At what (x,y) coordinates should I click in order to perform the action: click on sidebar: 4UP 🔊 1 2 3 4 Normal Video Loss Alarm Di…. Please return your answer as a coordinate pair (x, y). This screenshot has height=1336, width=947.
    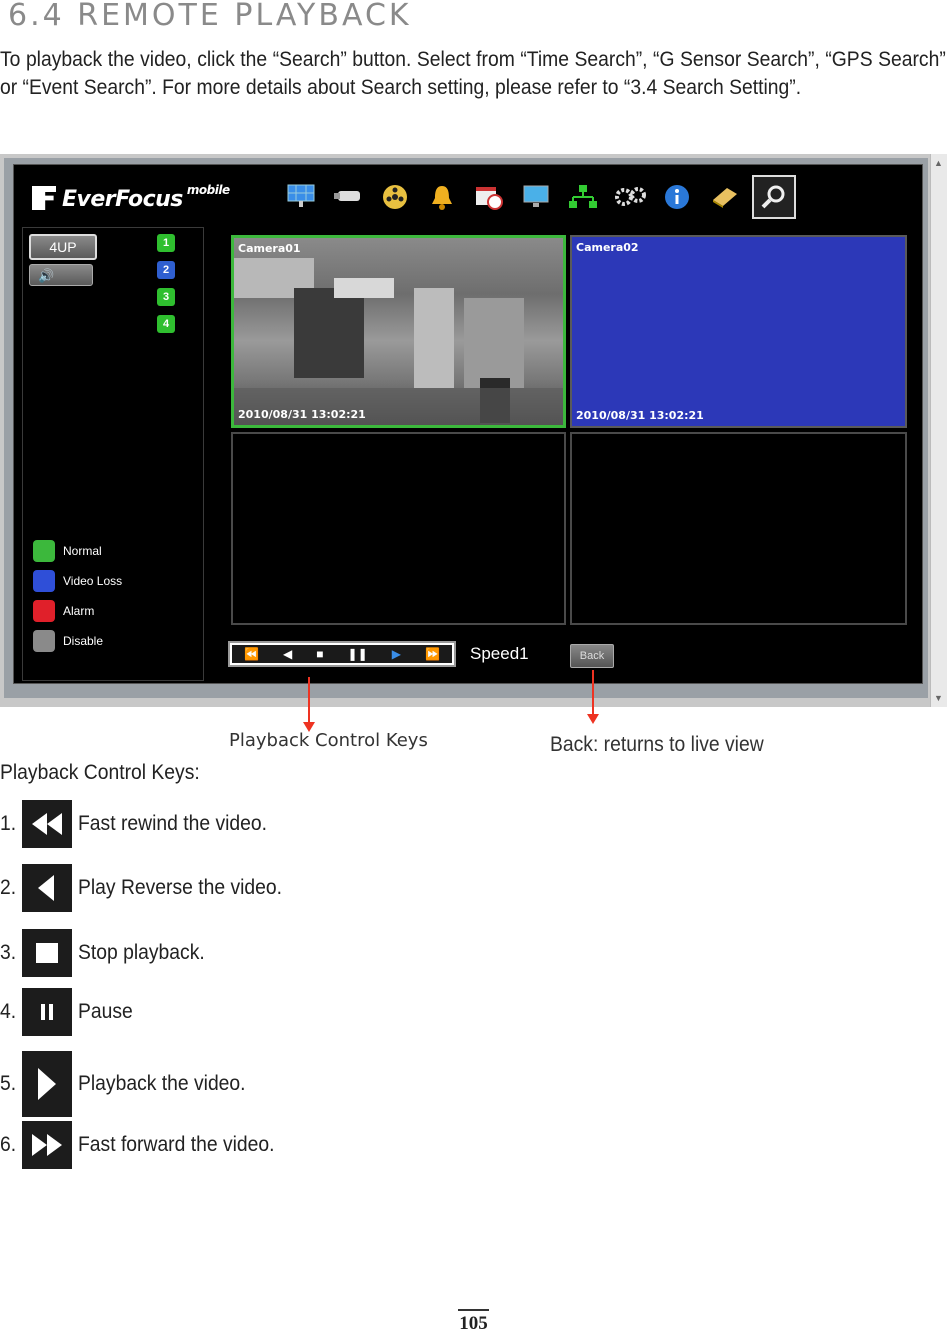
    Looking at the image, I should click on (113, 454).